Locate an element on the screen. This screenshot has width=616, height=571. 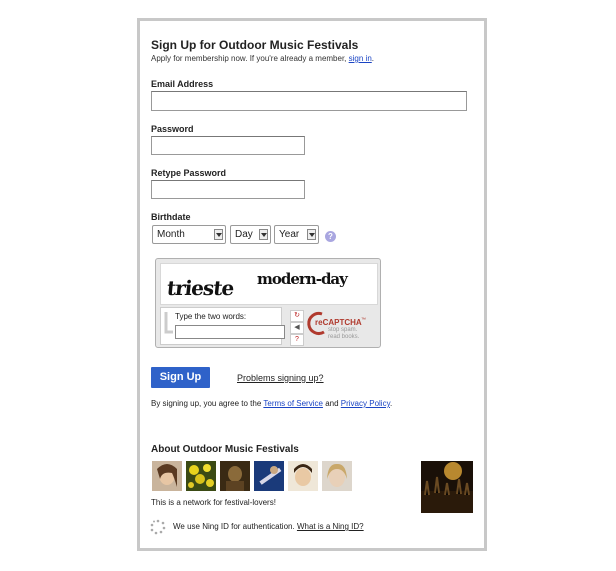
agree-end: . is located at coordinates (391, 403).